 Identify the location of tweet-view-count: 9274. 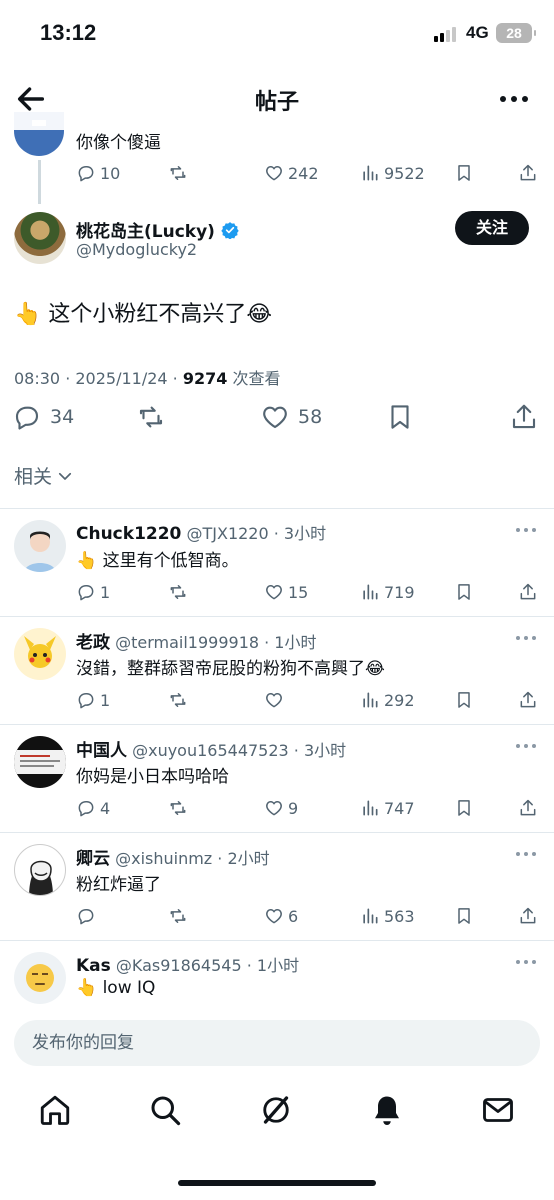
(205, 378).